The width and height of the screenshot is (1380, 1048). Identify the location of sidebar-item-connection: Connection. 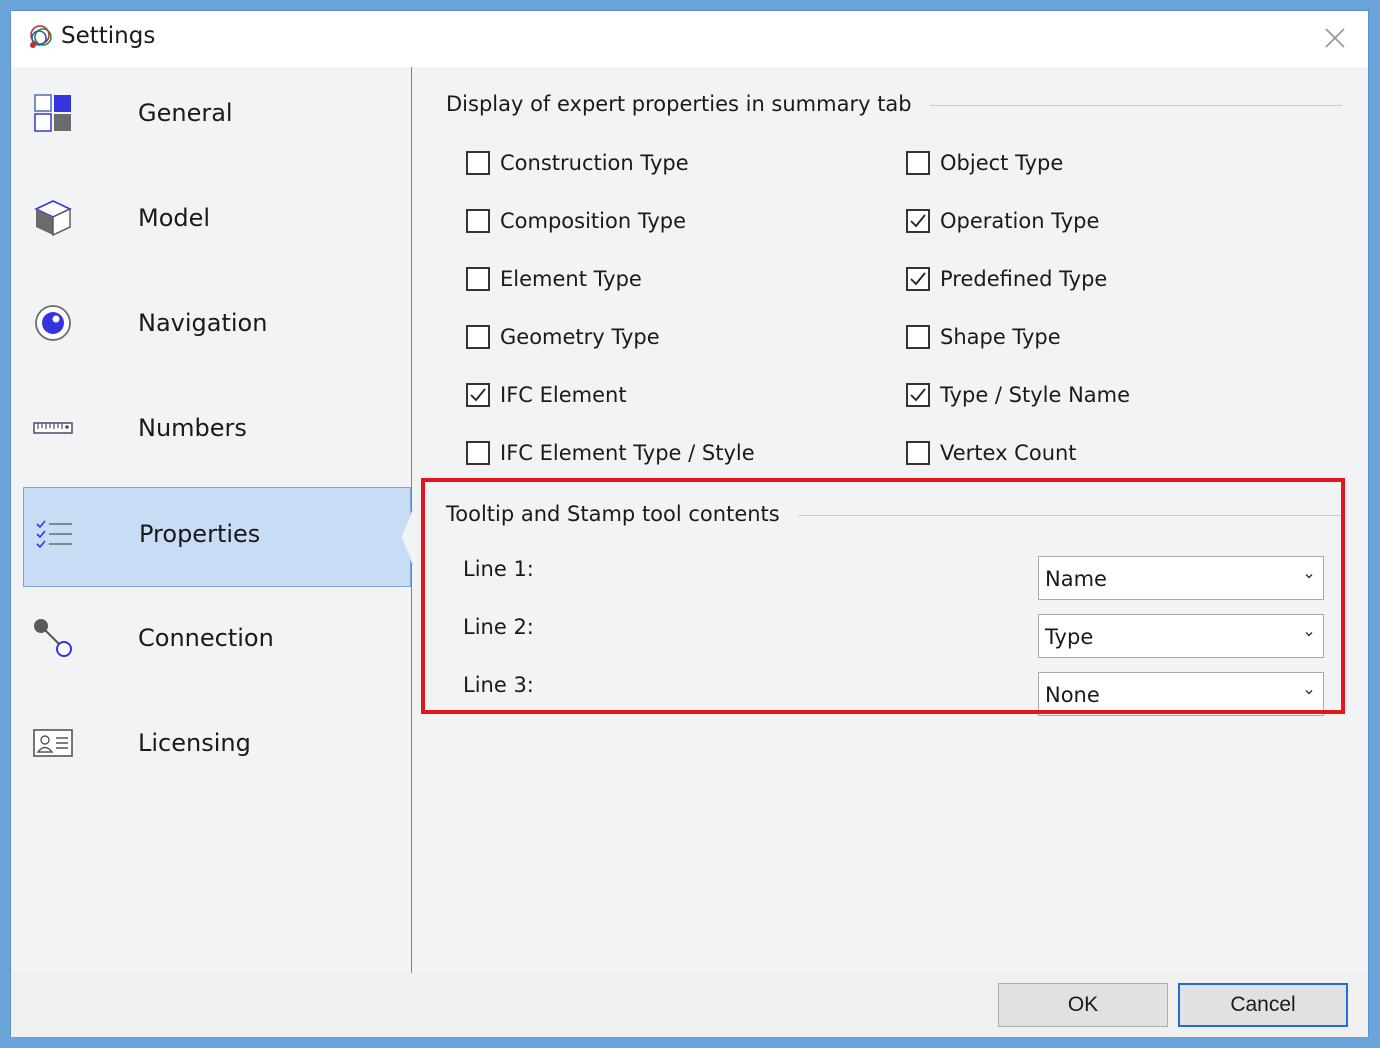
(217, 642).